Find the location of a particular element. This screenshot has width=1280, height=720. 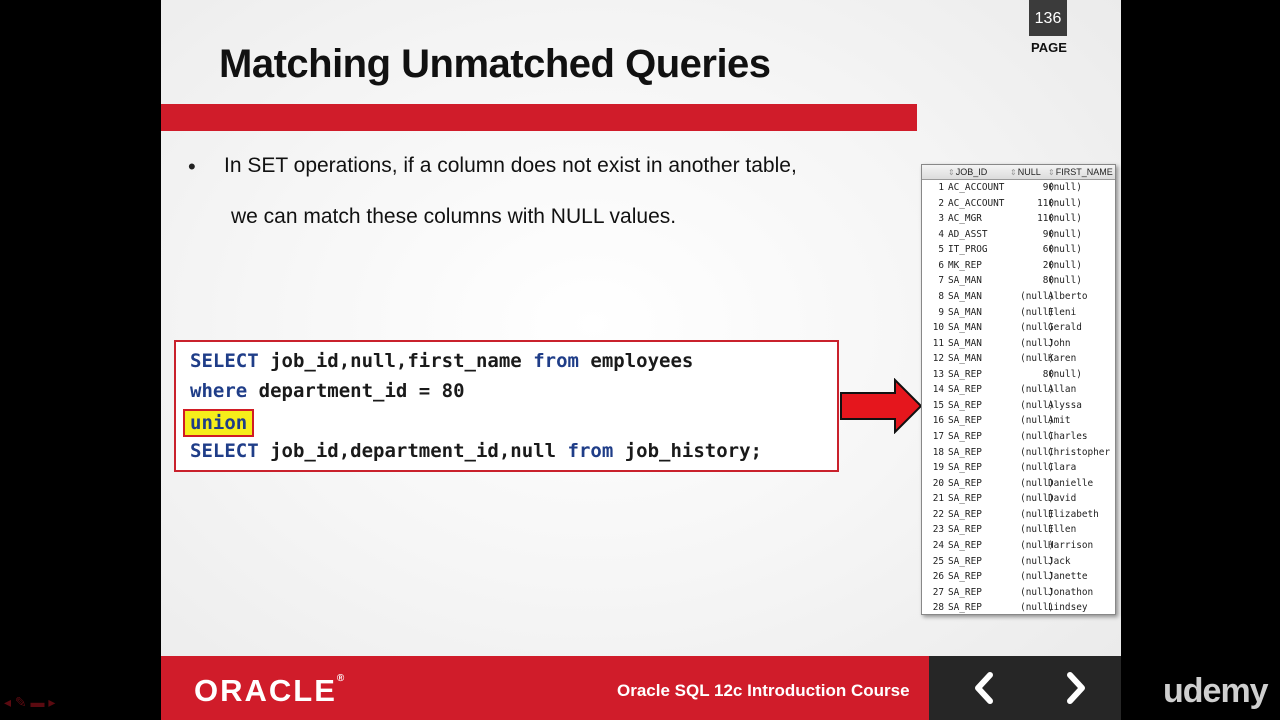

keyword-select: SELECT is located at coordinates (224, 361).